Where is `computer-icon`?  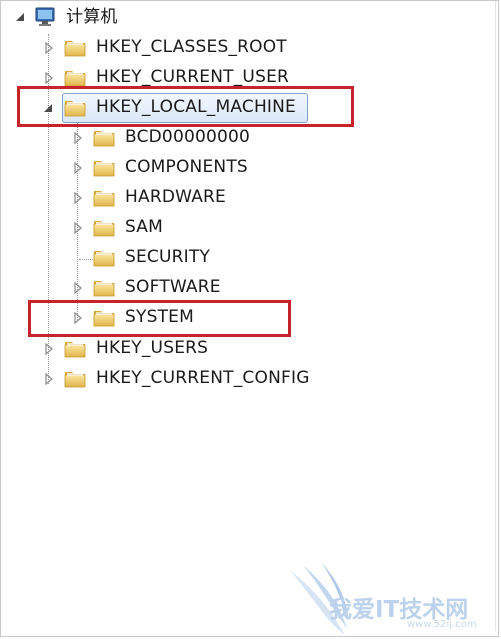
computer-icon is located at coordinates (46, 17).